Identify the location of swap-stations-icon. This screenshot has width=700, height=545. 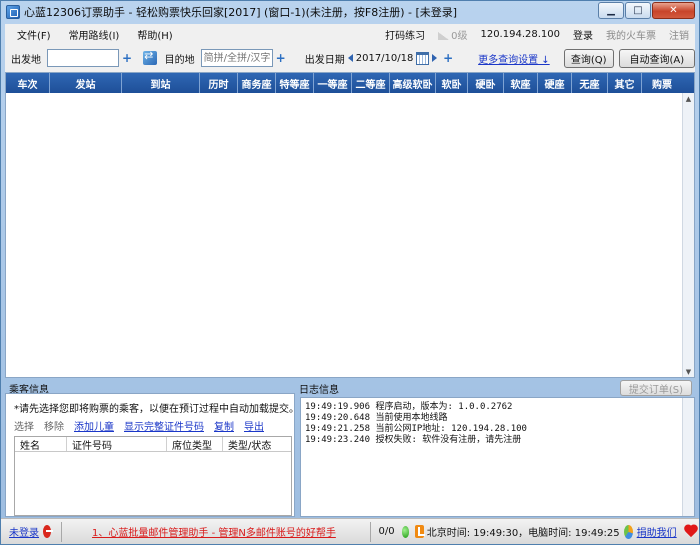
(150, 57).